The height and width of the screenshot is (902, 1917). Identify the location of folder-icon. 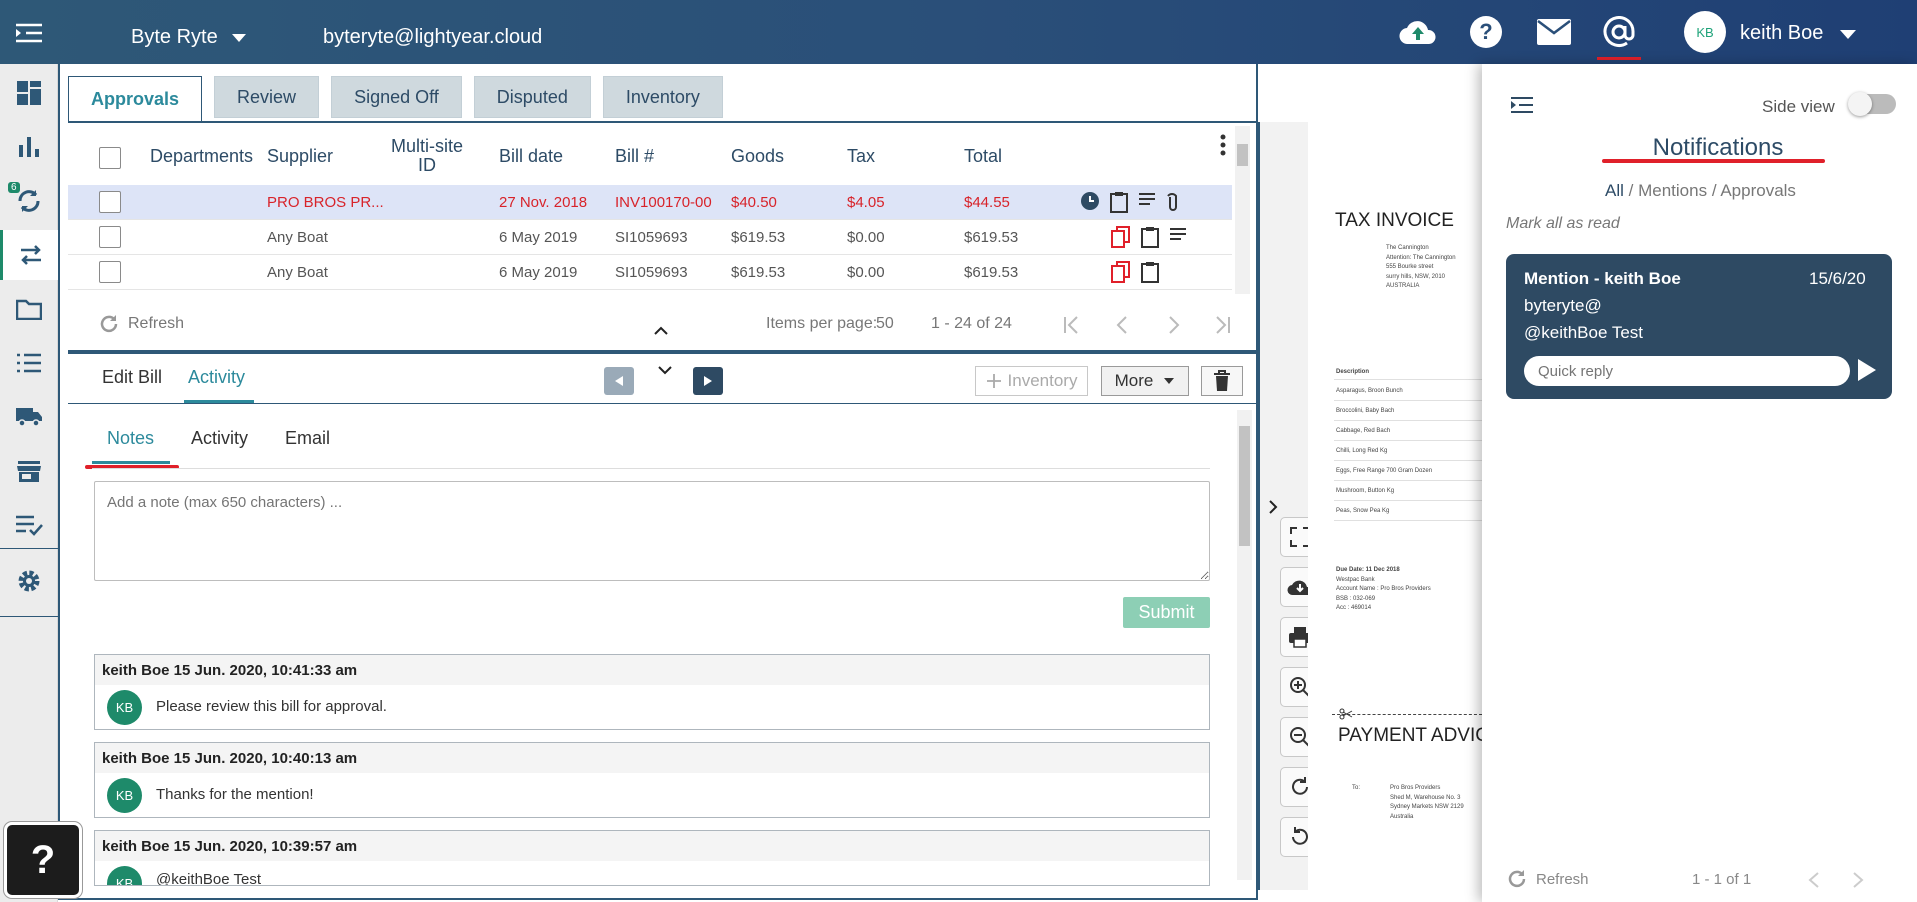
(29, 309).